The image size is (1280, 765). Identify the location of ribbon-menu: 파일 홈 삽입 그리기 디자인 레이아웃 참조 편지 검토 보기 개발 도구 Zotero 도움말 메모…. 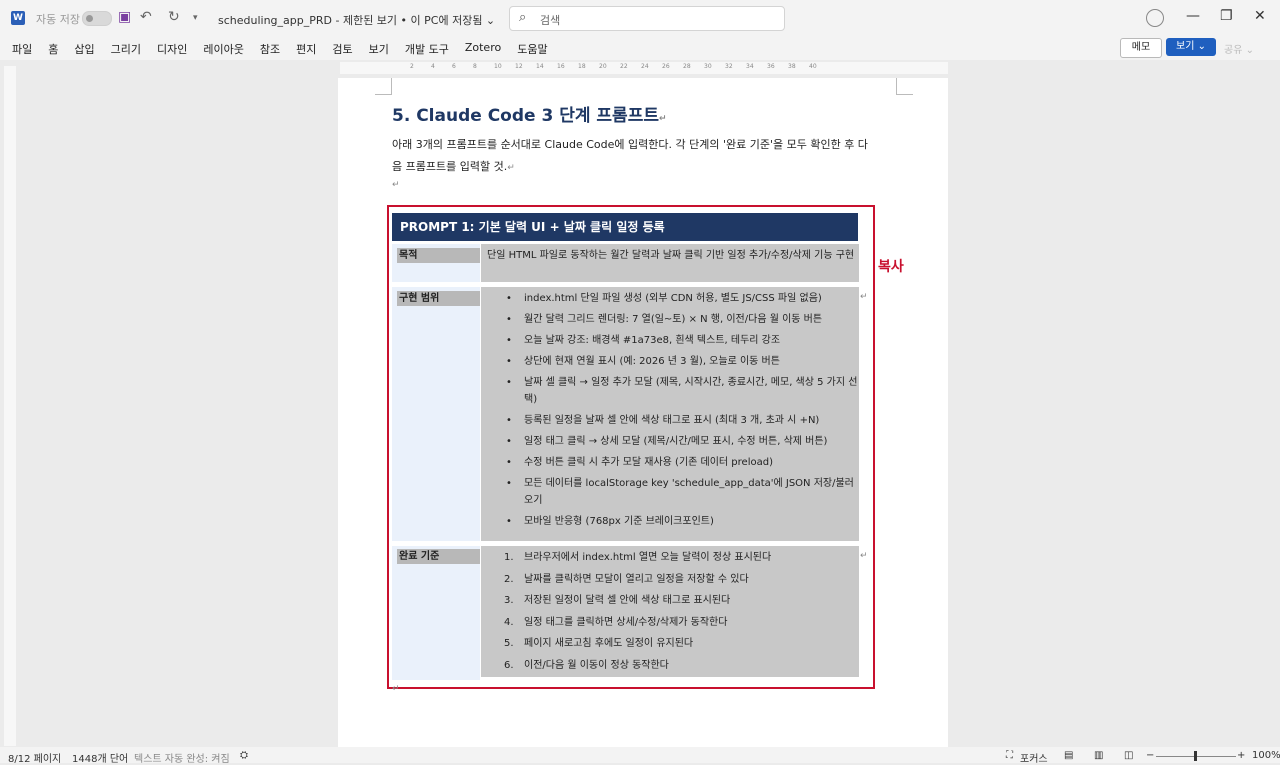
(640, 48).